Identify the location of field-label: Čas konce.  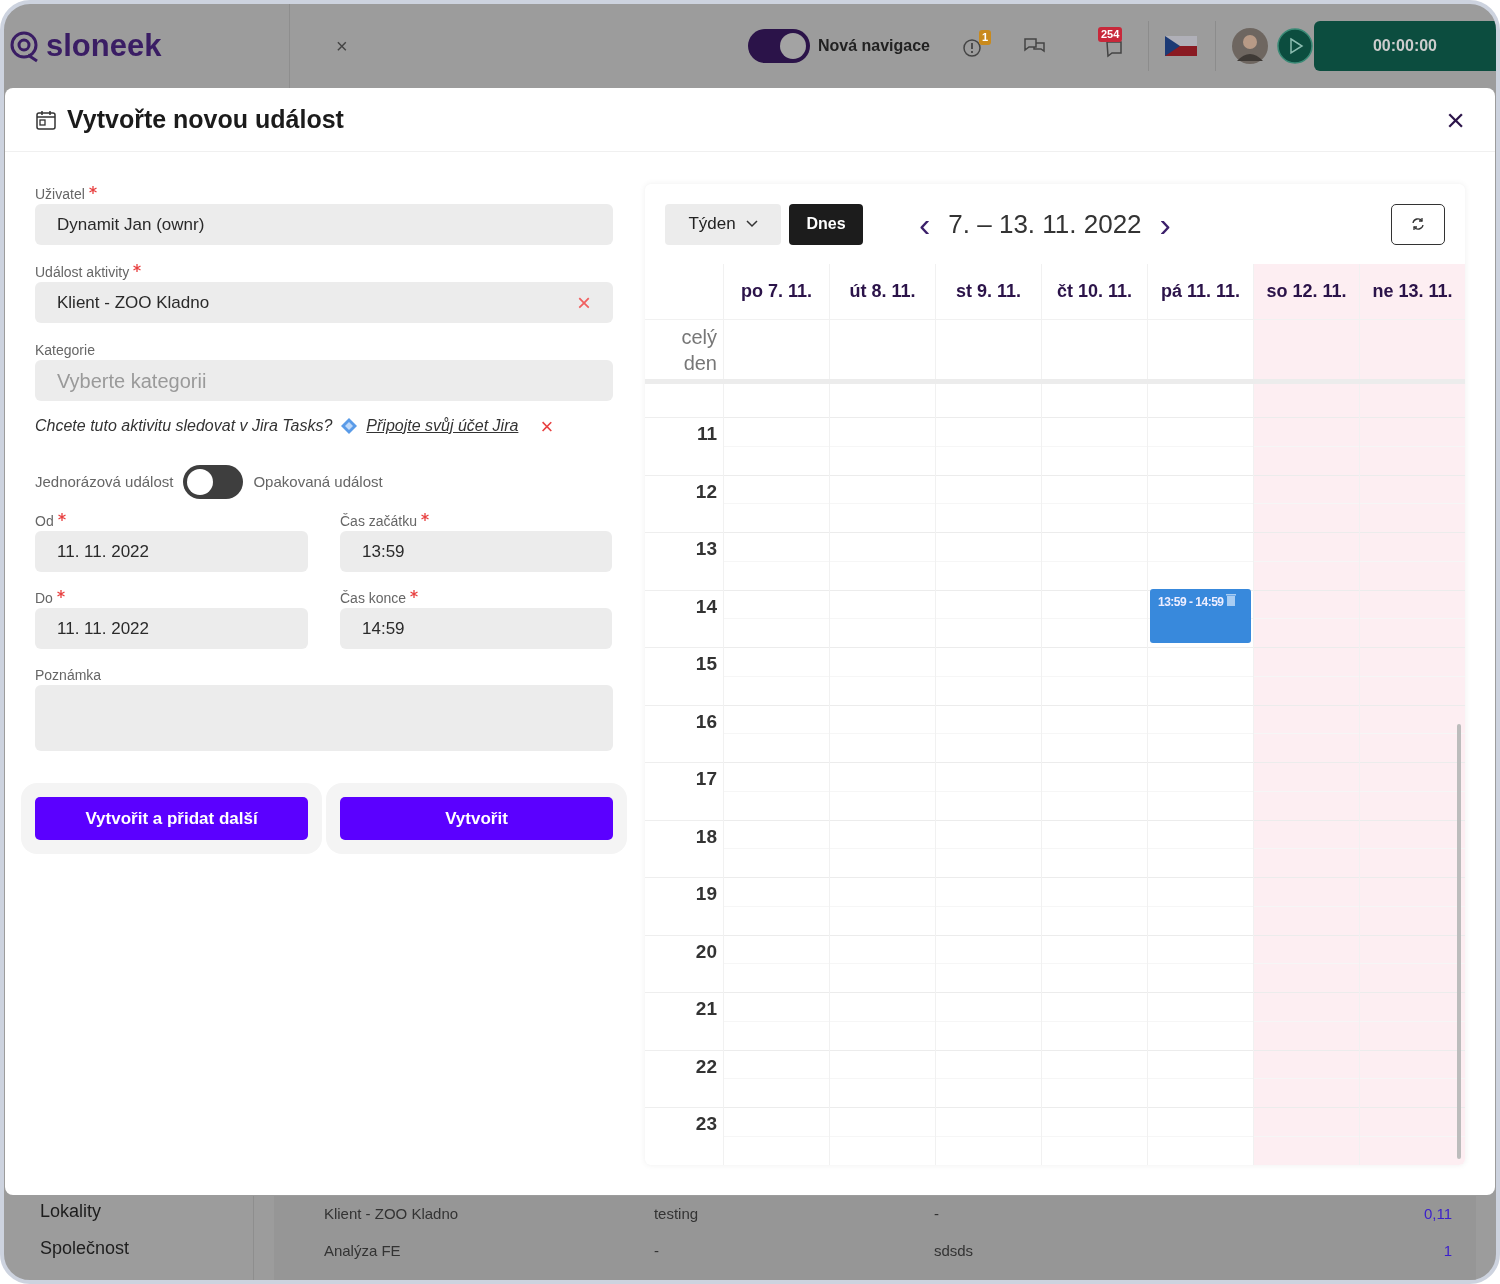
(373, 598).